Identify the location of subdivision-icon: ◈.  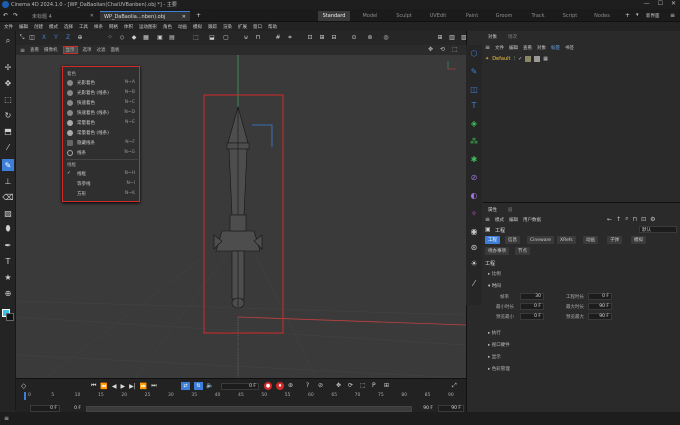
(474, 123).